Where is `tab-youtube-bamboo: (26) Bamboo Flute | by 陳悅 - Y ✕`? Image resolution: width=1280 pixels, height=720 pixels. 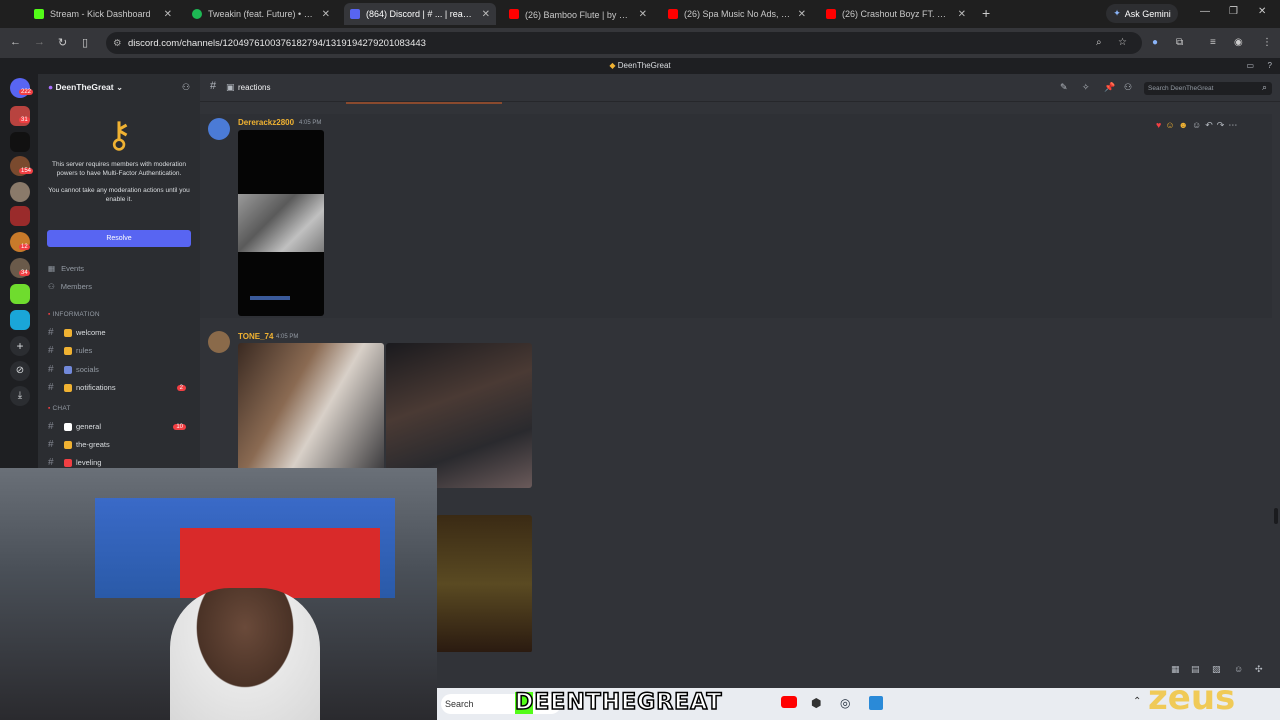 tab-youtube-bamboo: (26) Bamboo Flute | by 陳悅 - Y ✕ is located at coordinates (578, 14).